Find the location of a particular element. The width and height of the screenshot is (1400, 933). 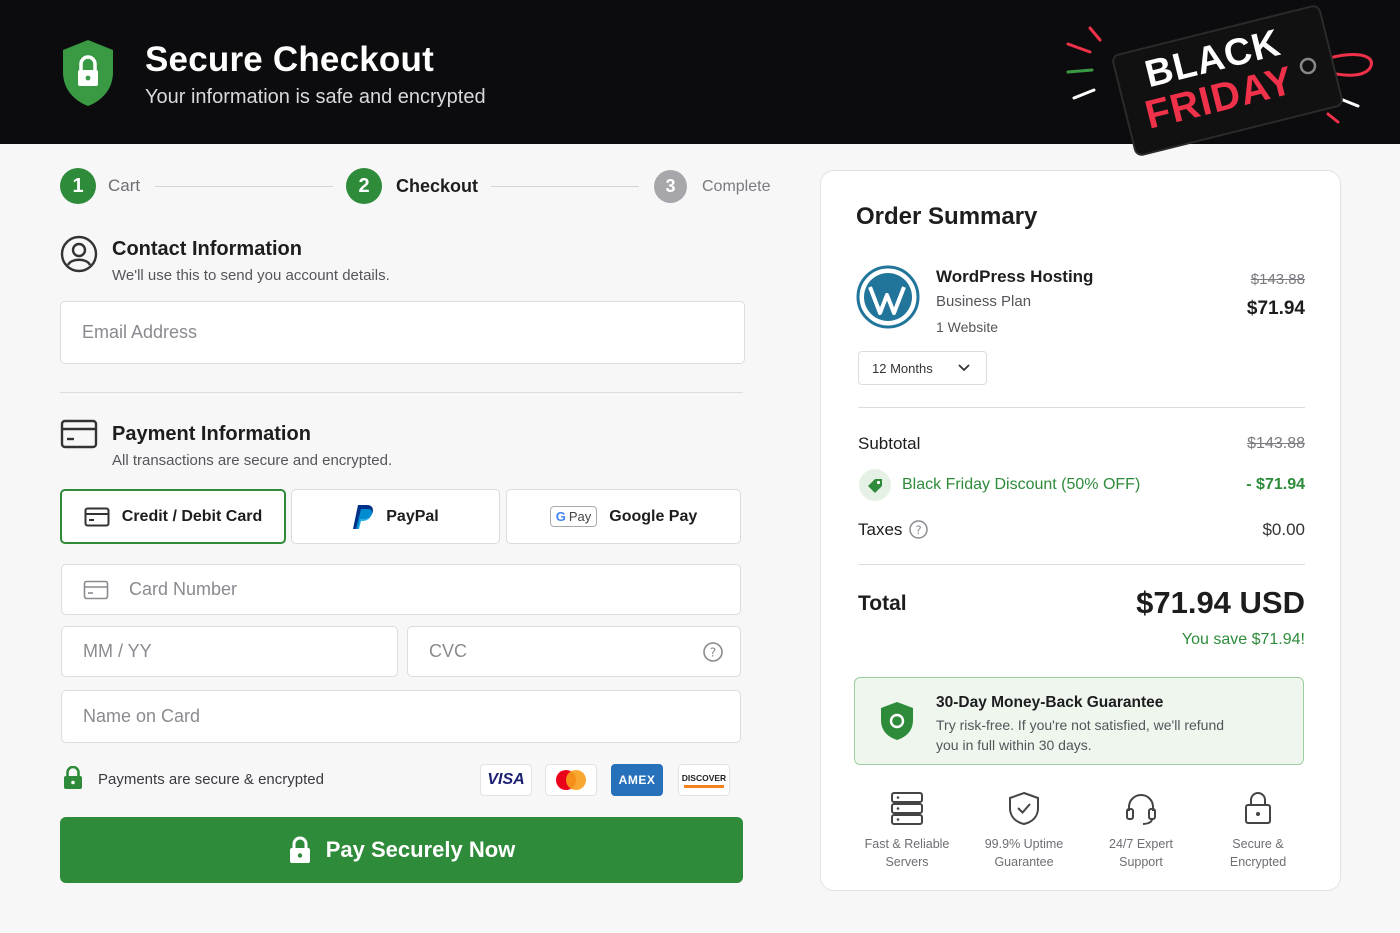

guarantee-title: 30-Day Money-Back Guarantee is located at coordinates (1050, 702).